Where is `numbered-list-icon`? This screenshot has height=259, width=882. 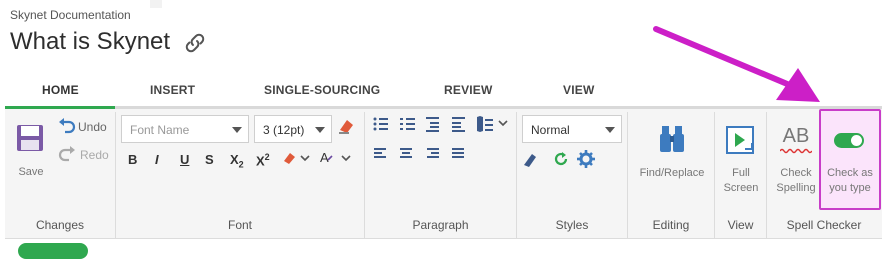 numbered-list-icon is located at coordinates (407, 124).